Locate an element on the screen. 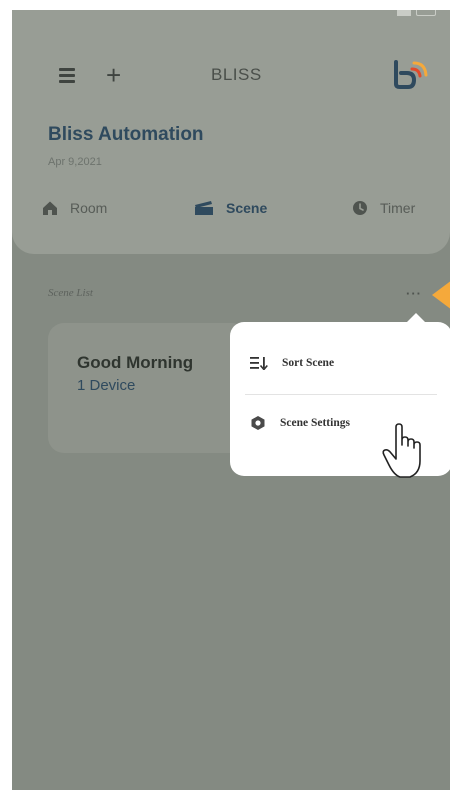  signal-icon is located at coordinates (404, 13).